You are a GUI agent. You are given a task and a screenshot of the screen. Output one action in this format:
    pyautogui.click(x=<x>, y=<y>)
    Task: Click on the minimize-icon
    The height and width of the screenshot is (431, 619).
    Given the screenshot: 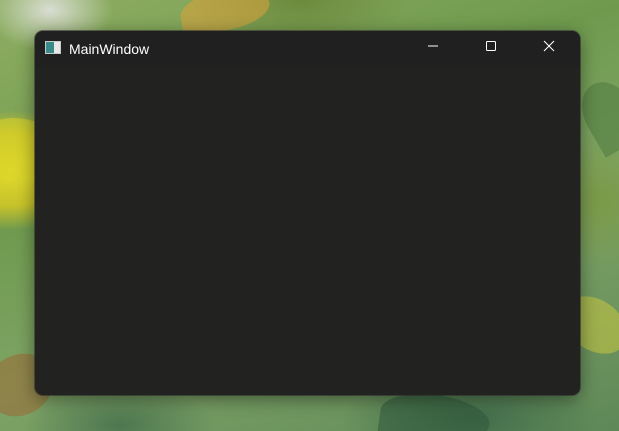 What is the action you would take?
    pyautogui.click(x=433, y=48)
    